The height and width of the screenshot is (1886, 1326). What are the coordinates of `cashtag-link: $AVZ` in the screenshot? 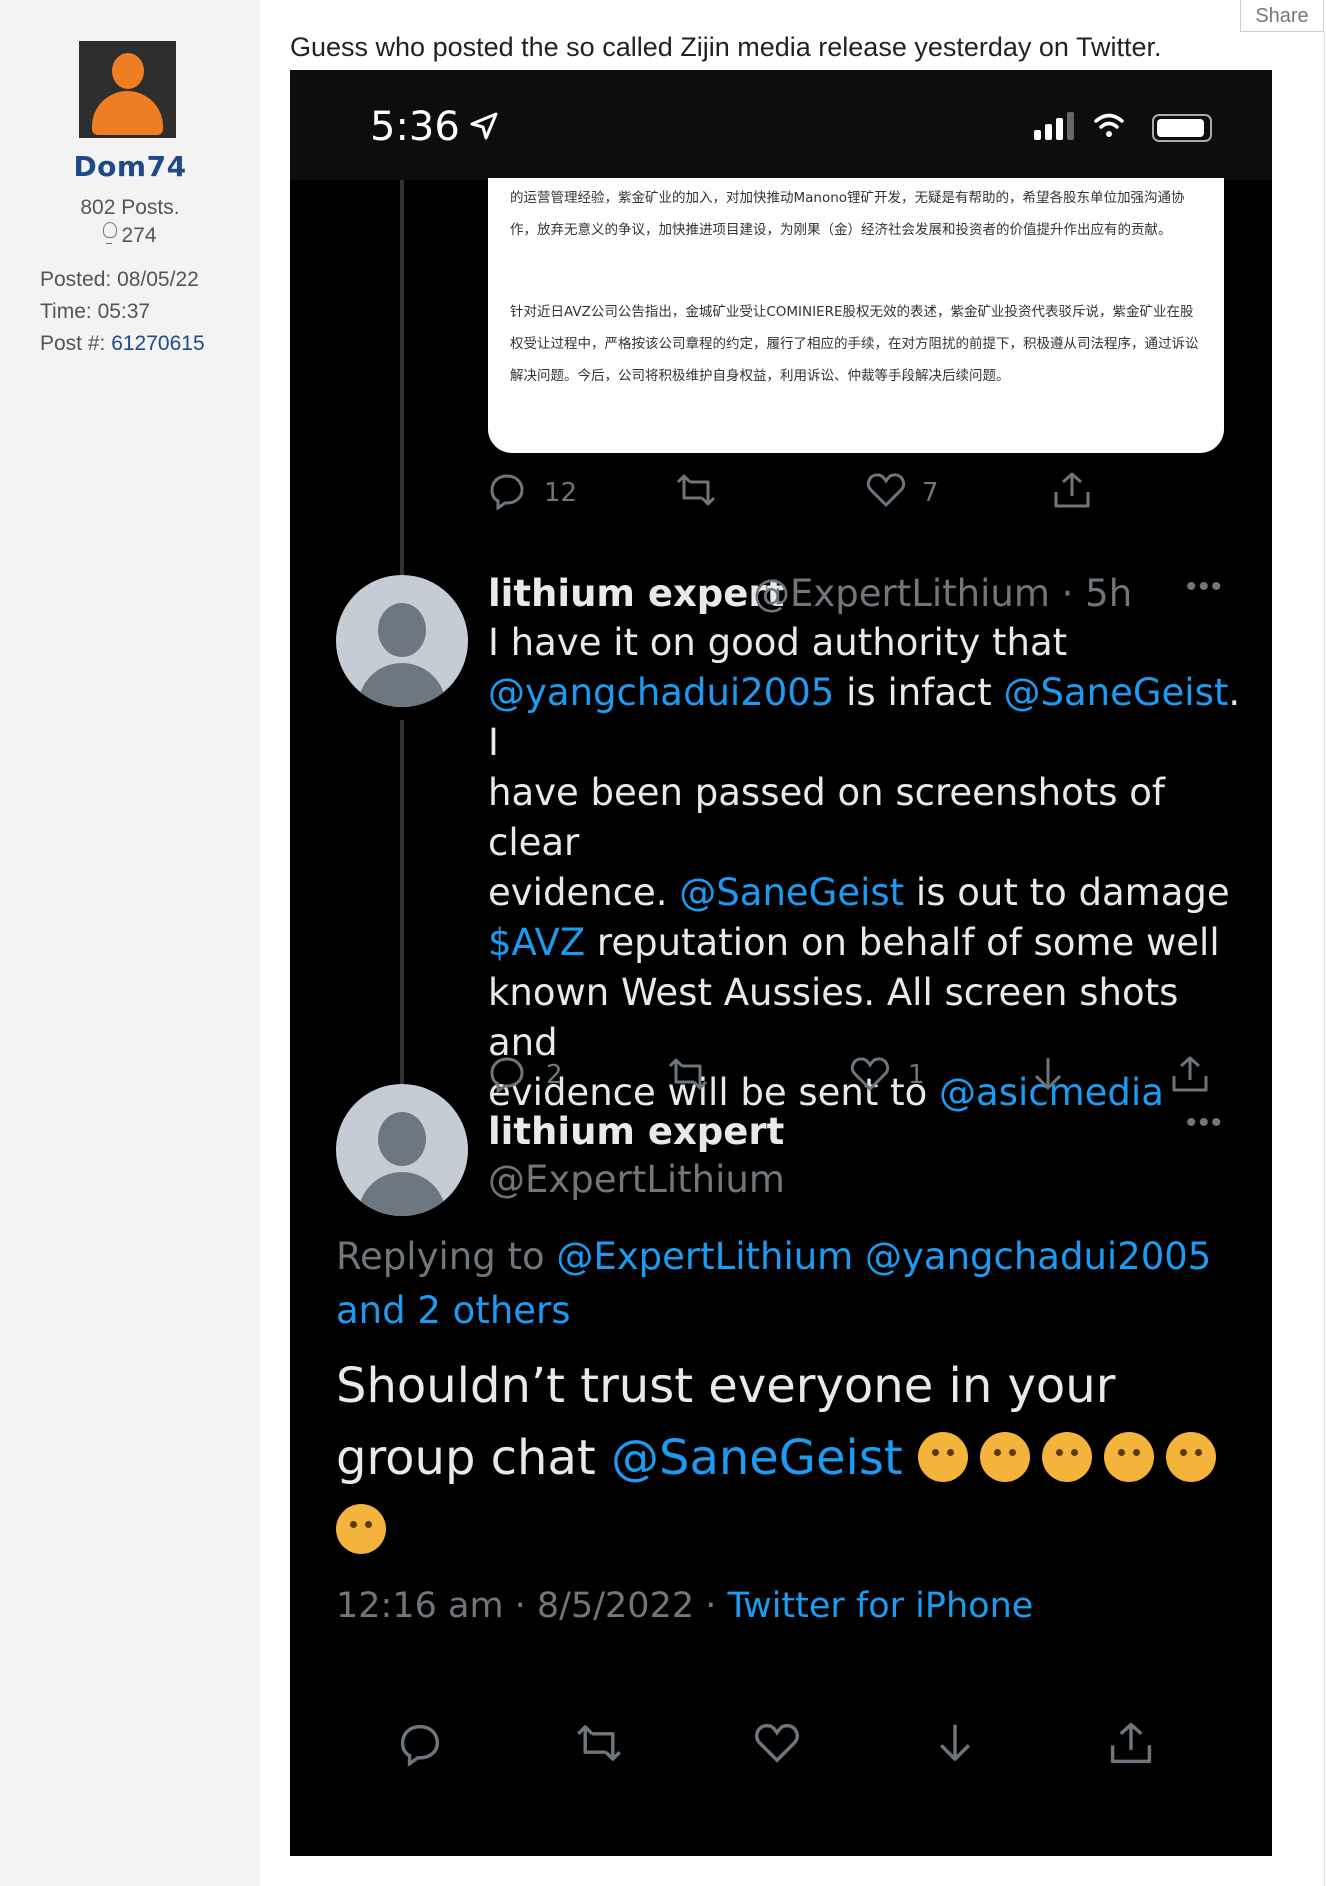 It's located at (536, 942).